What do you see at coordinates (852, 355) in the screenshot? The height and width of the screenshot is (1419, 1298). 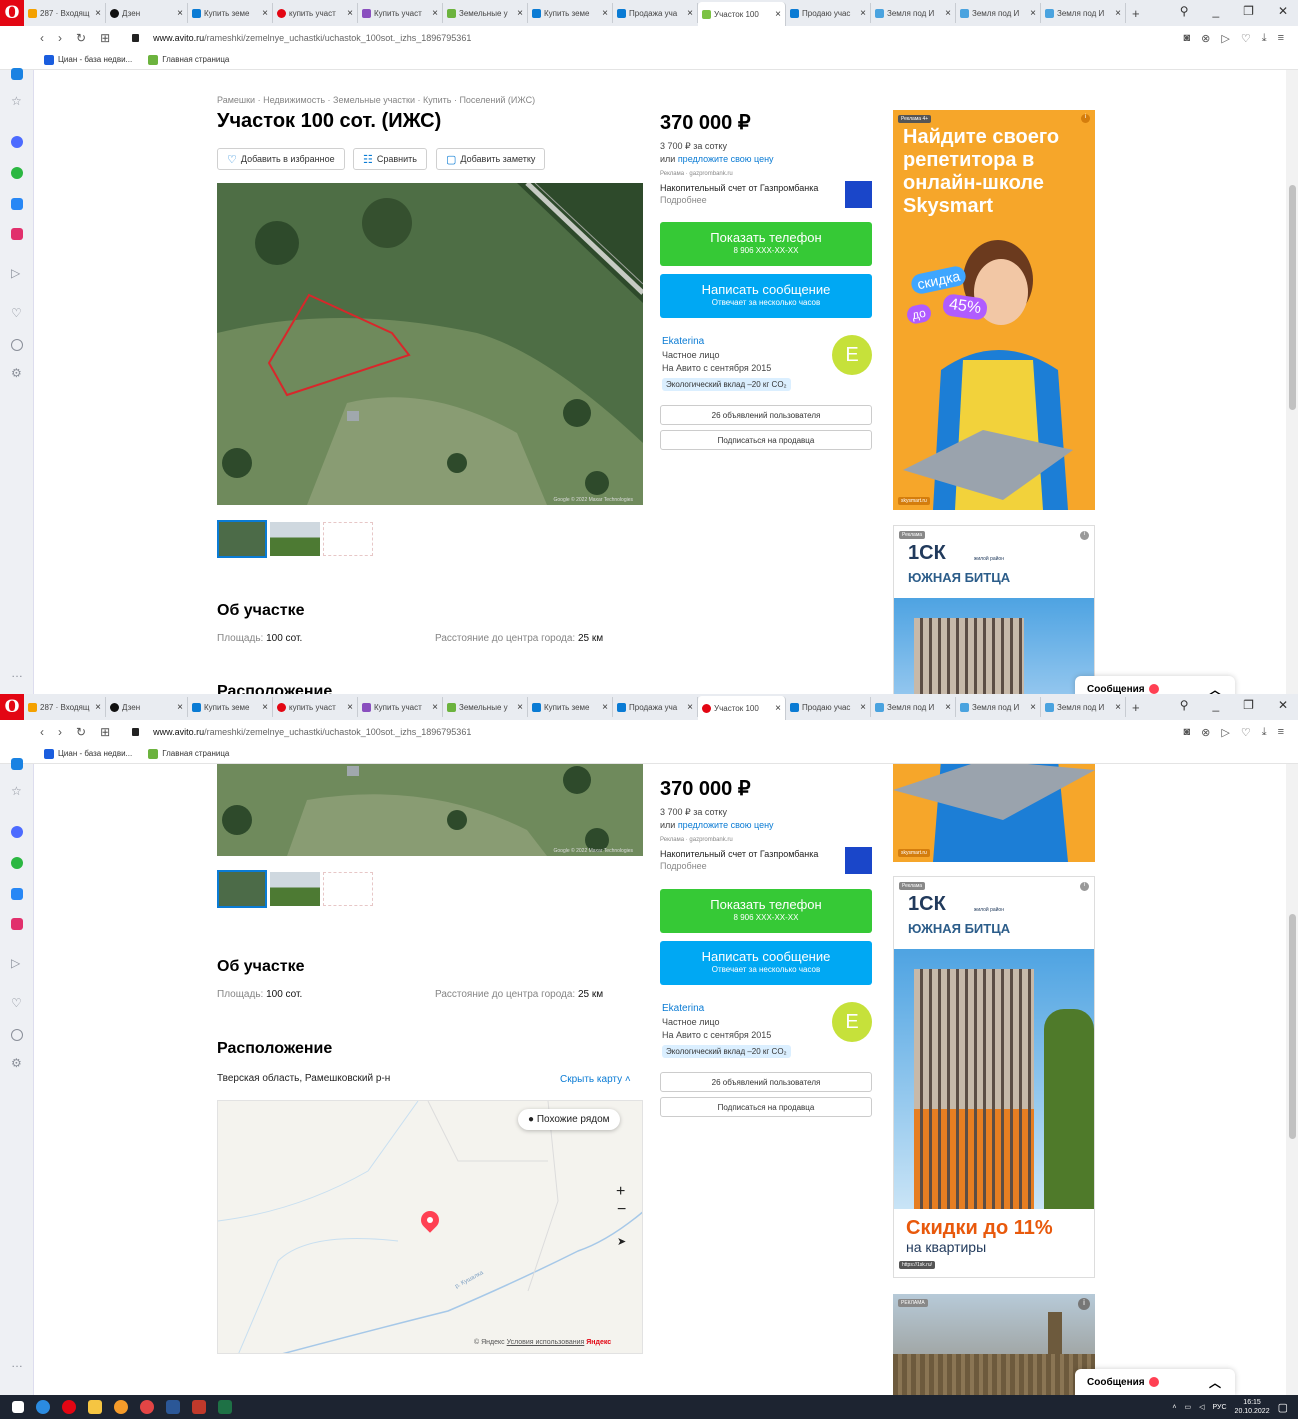 I see `avatar: E` at bounding box center [852, 355].